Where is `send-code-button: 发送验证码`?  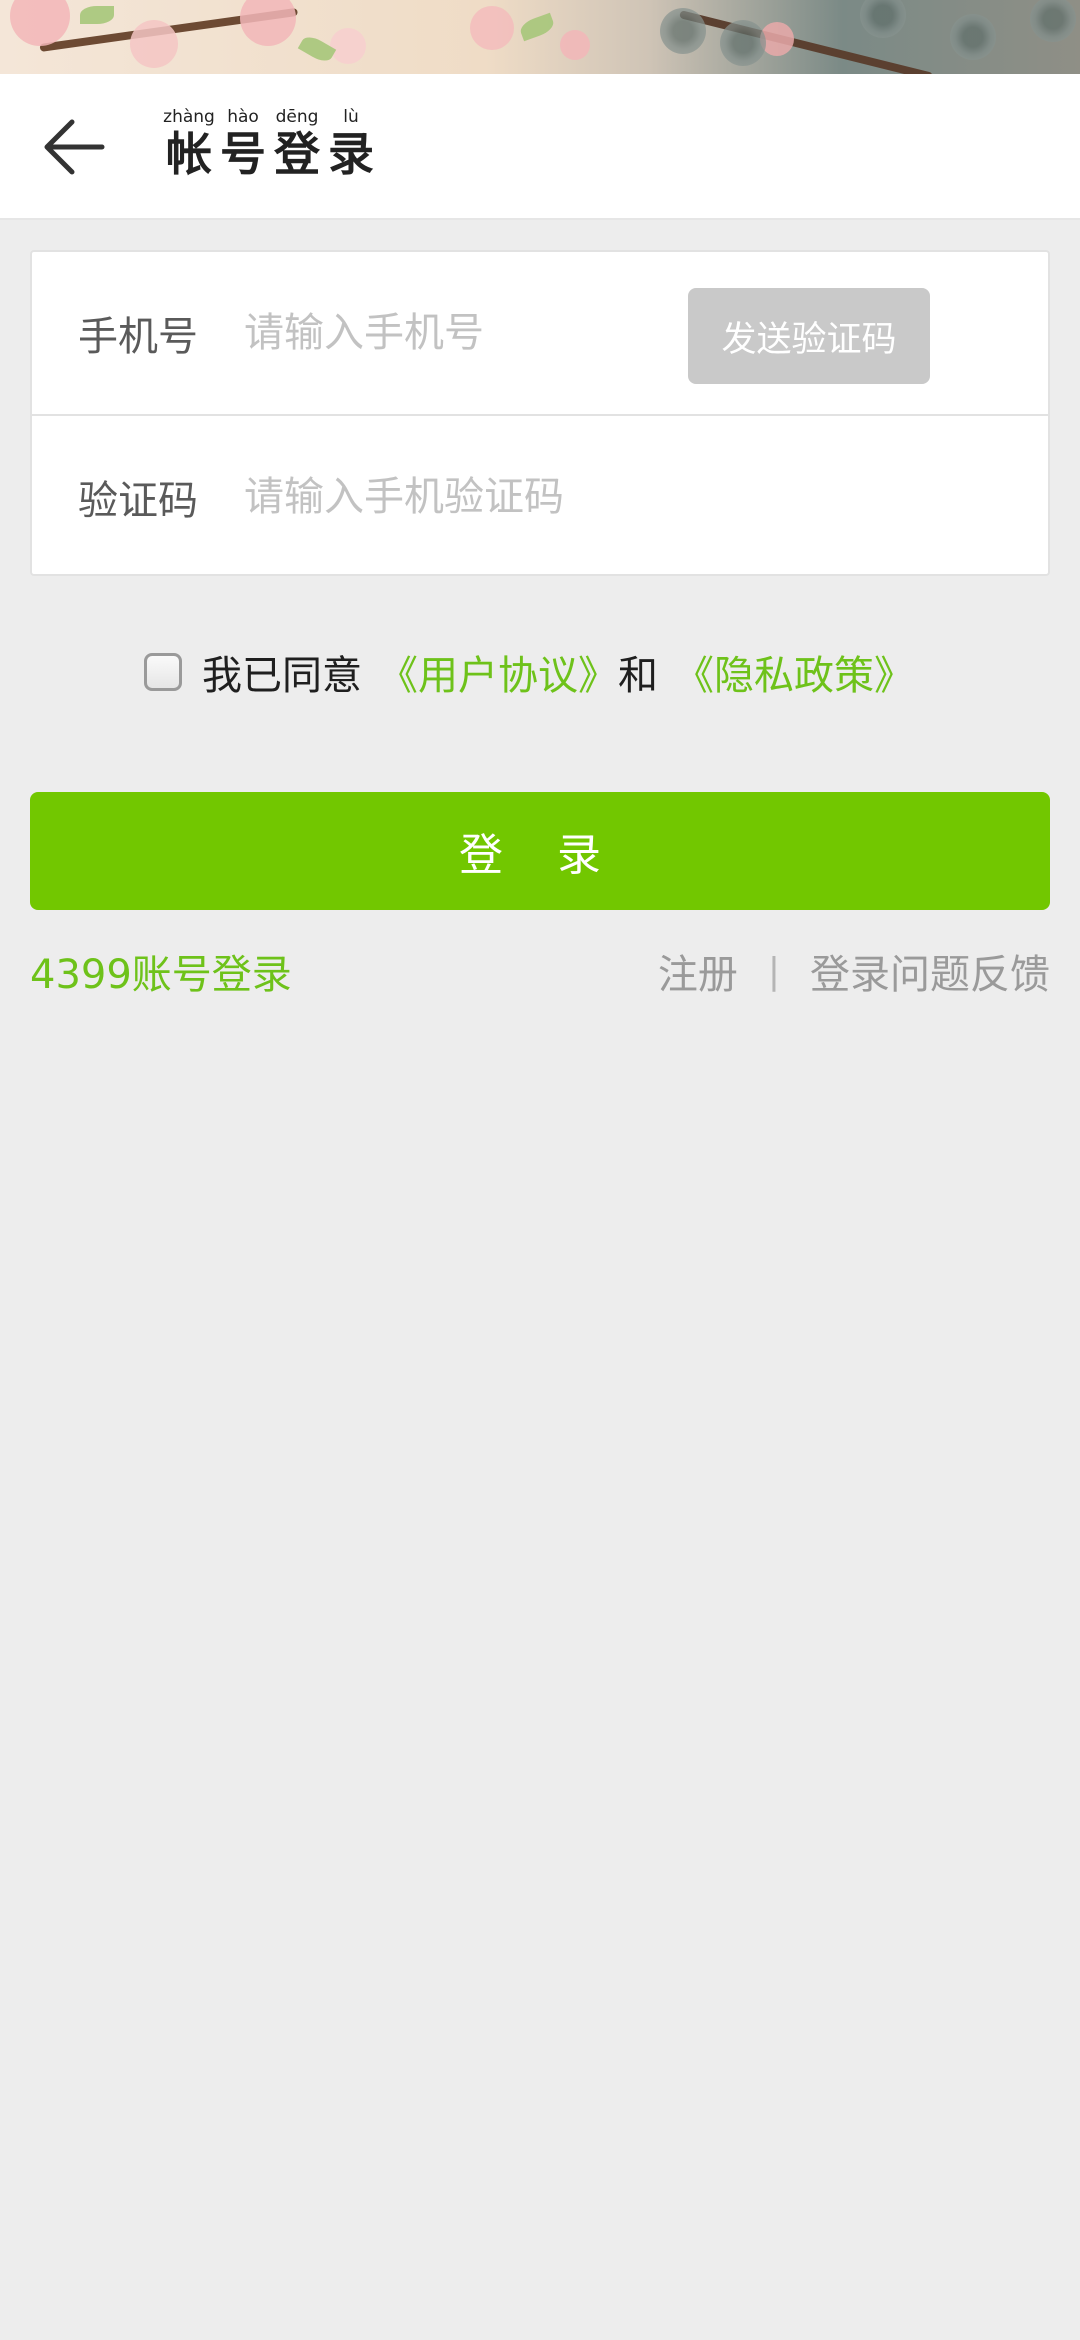
send-code-button: 发送验证码 is located at coordinates (809, 336).